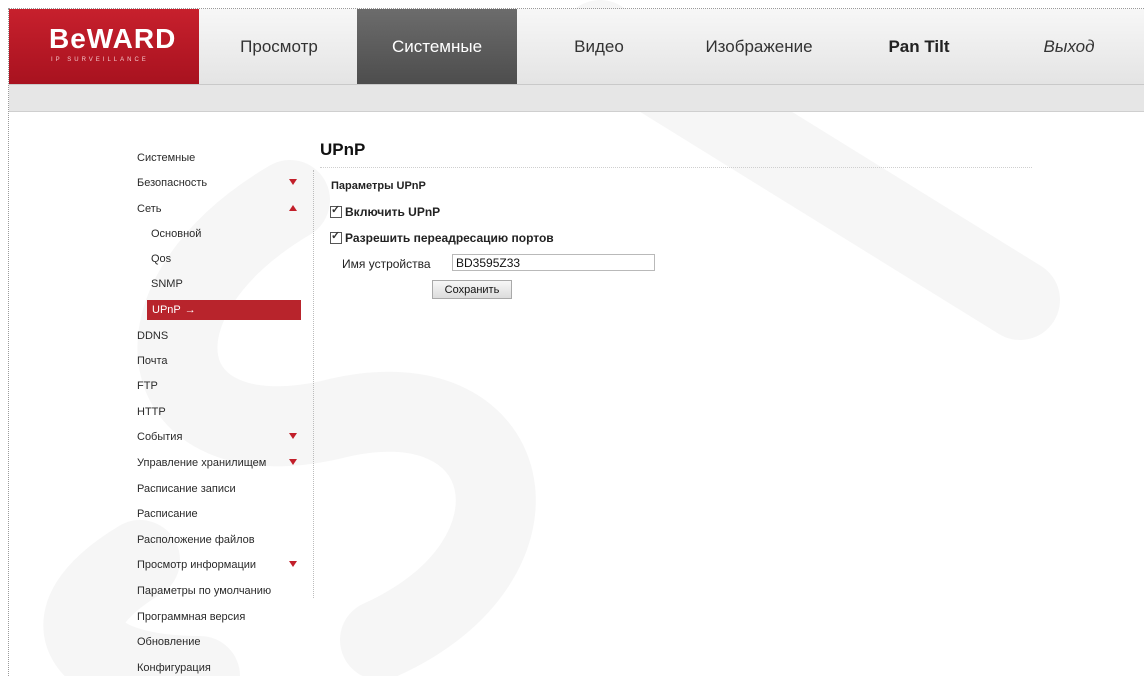  Describe the element at coordinates (221, 668) in the screenshot. I see `sidebar-item-configuration: Конфигурация` at that location.